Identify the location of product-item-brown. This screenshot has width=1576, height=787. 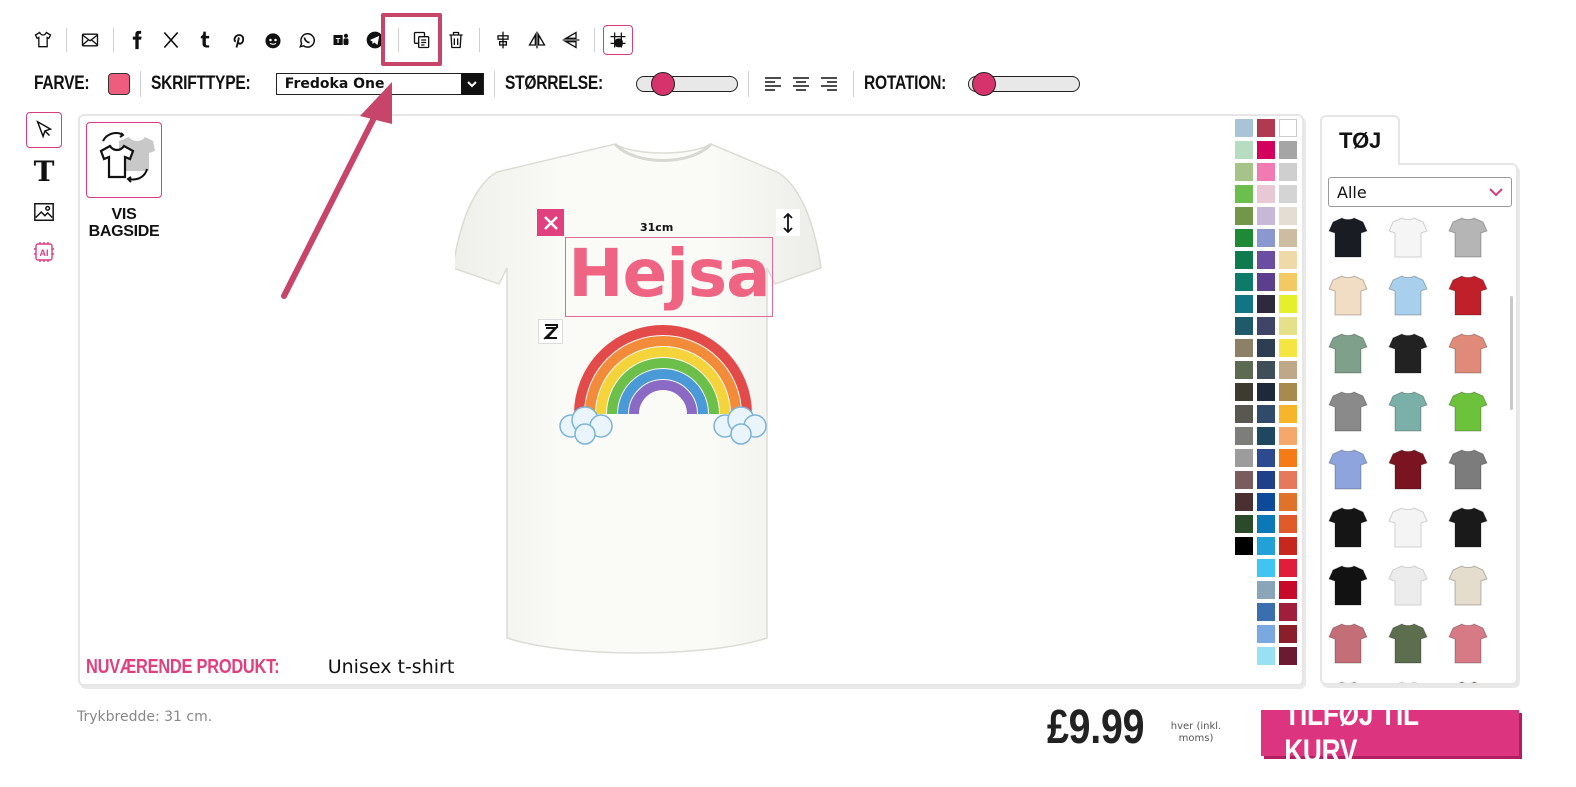
(1468, 681).